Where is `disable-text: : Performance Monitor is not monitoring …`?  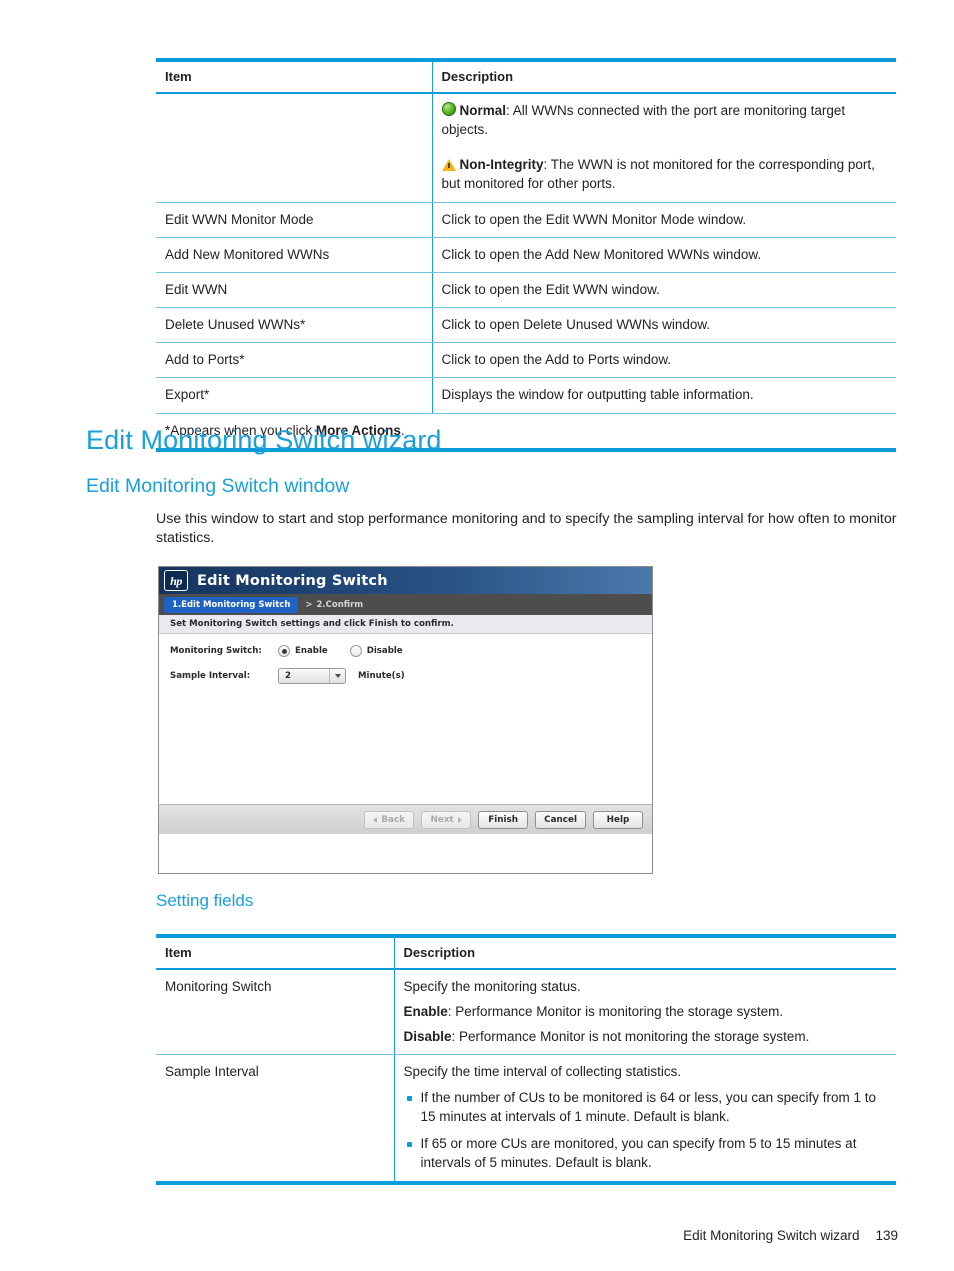 disable-text: : Performance Monitor is not monitoring … is located at coordinates (630, 1037).